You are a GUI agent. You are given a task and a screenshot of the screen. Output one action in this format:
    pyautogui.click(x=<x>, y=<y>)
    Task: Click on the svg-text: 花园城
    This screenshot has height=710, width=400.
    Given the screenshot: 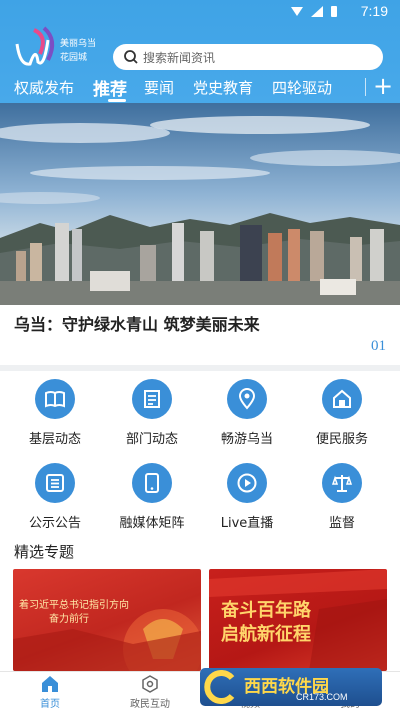 What is the action you would take?
    pyautogui.click(x=73, y=57)
    